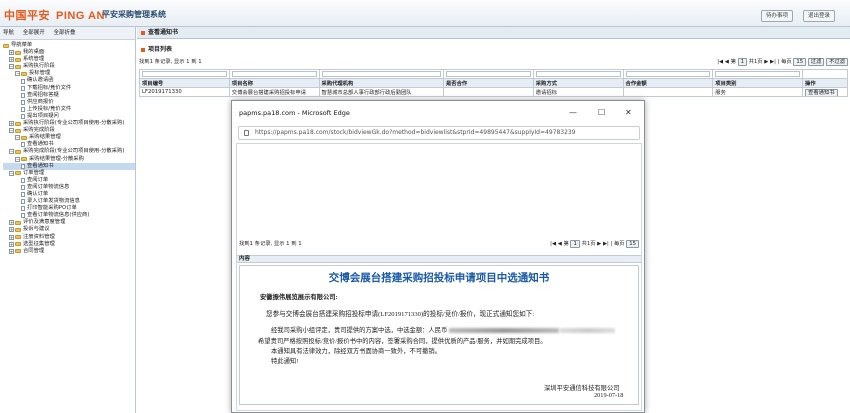 This screenshot has height=413, width=850. I want to click on unfilter-button: 不过滤, so click(837, 62).